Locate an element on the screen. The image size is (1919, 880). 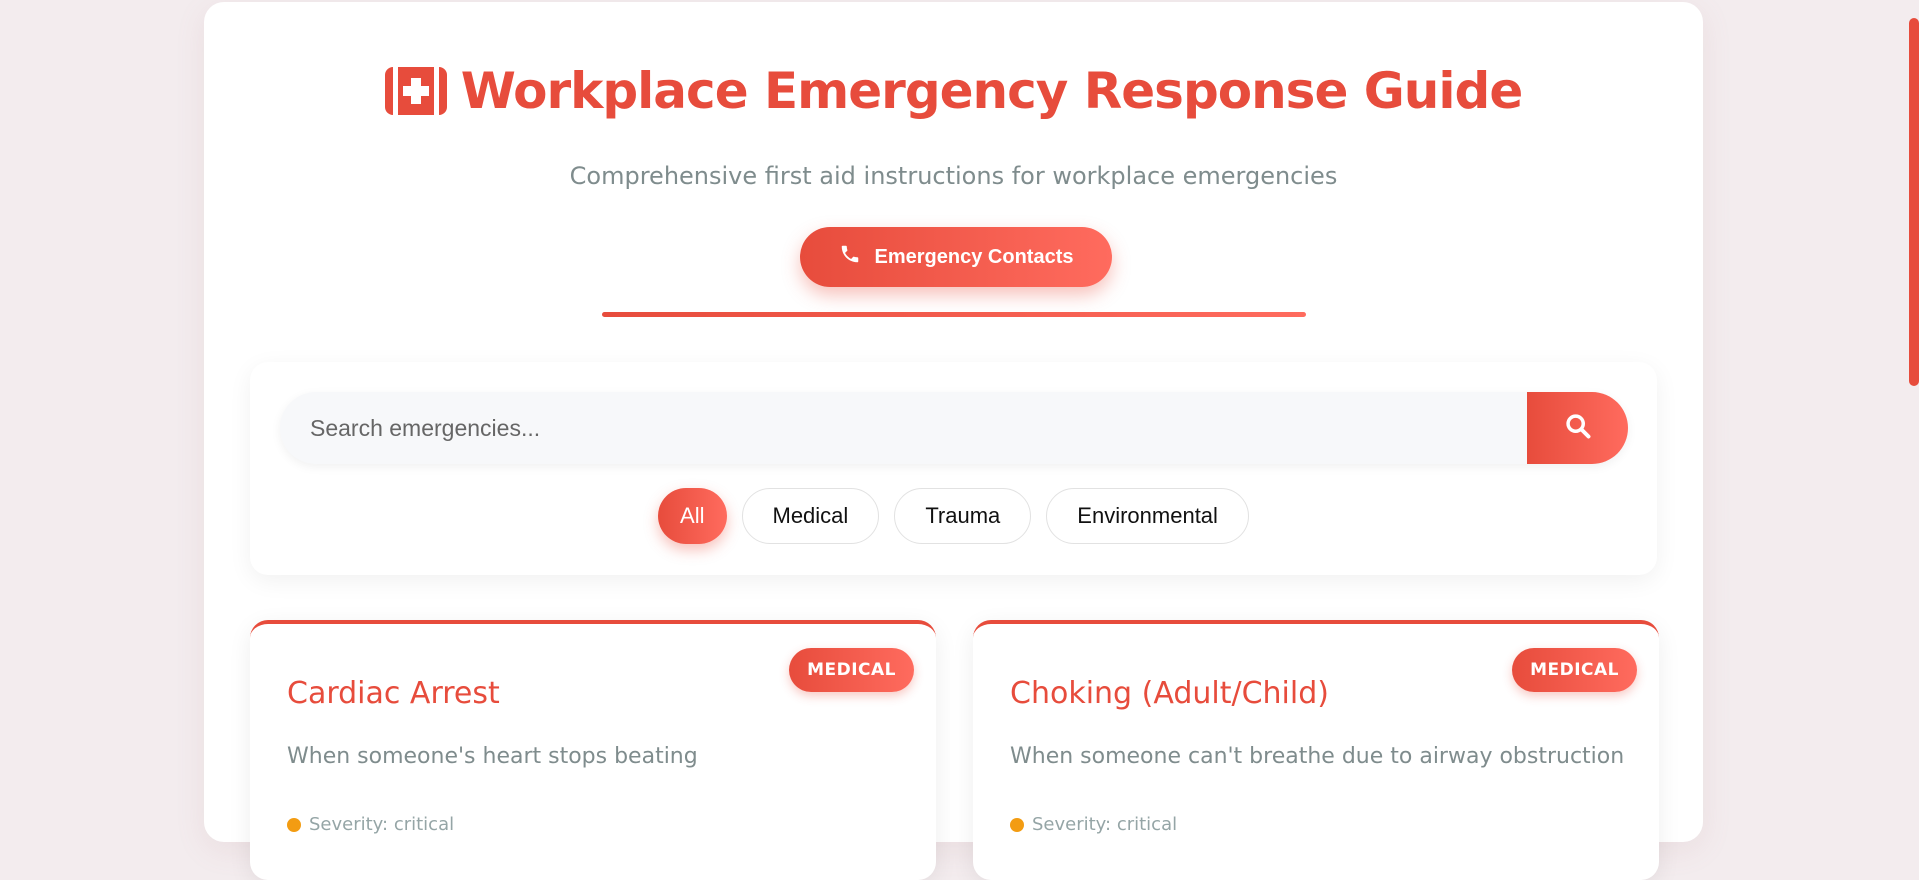
emergency-contacts-label: Emergency Contacts is located at coordinates (974, 256).